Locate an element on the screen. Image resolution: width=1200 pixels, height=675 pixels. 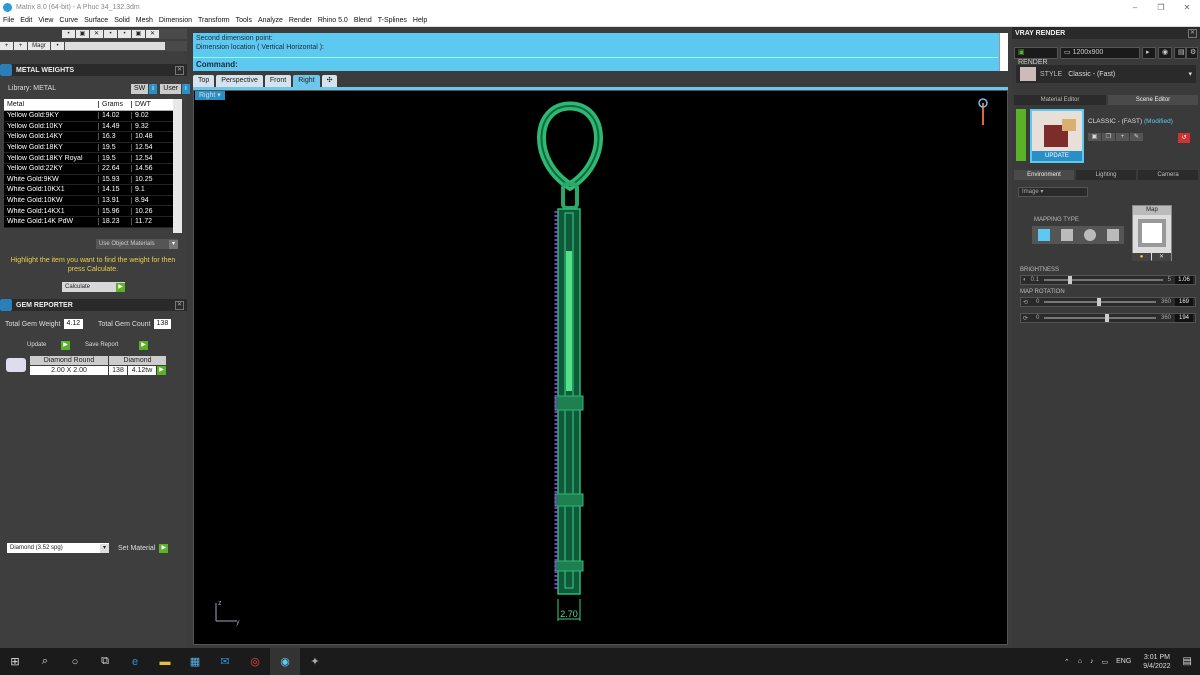
gem-detail-arrow-icon: ▶ is located at coordinates (161, 370).